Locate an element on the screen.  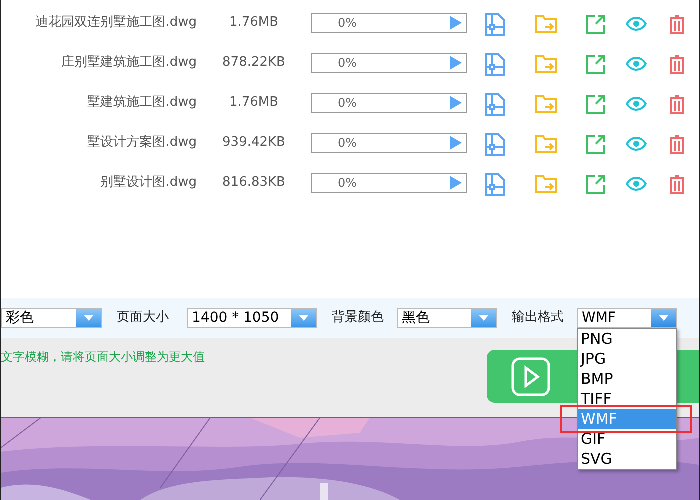
dropdown-field: 黑色 is located at coordinates (447, 318).